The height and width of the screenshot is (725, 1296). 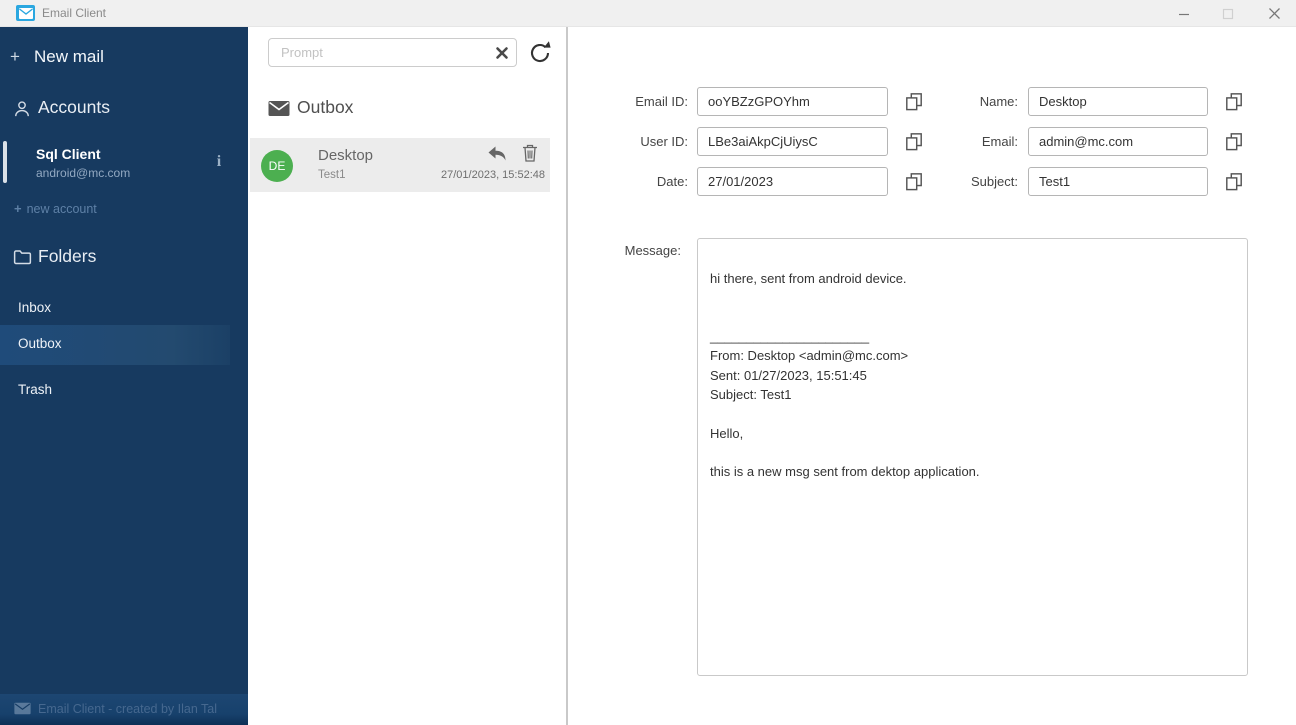 What do you see at coordinates (67, 256) in the screenshot?
I see `folders-header-label: Folders` at bounding box center [67, 256].